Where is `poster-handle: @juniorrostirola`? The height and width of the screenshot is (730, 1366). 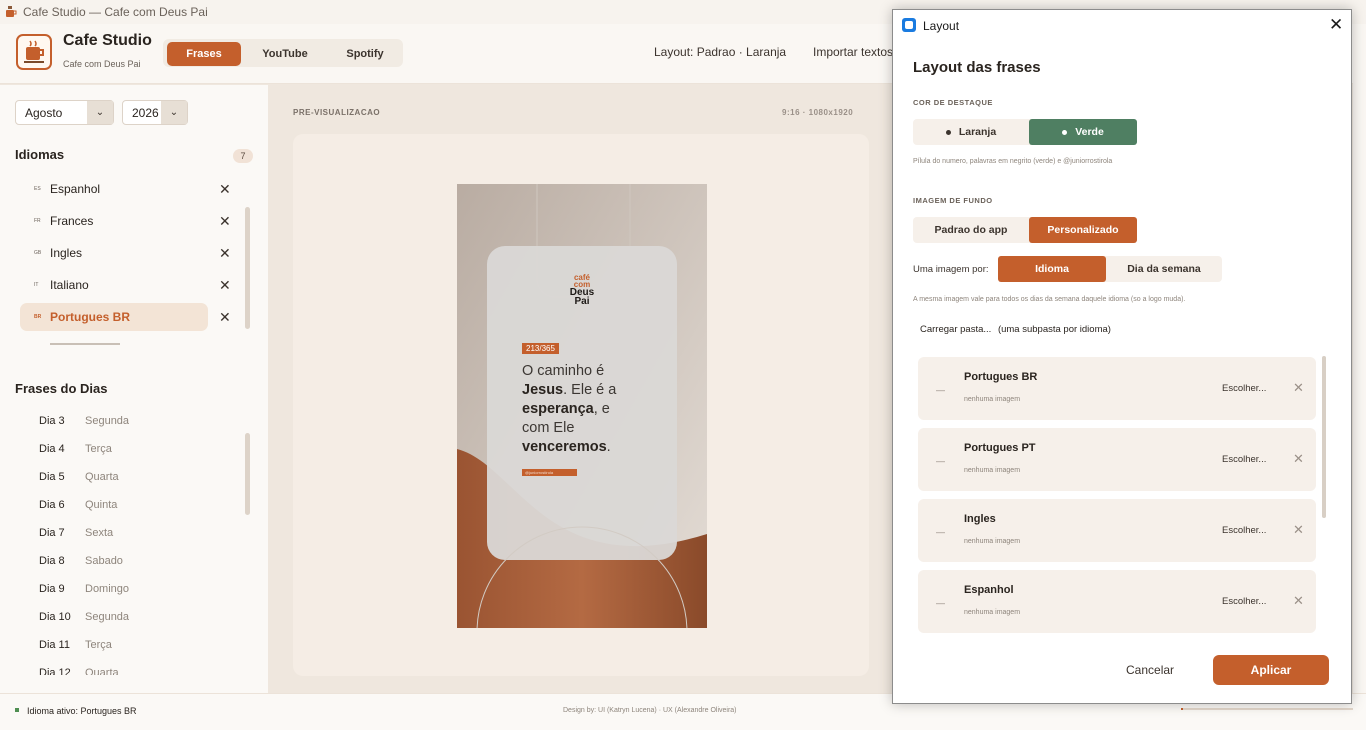 poster-handle: @juniorrostirola is located at coordinates (549, 472).